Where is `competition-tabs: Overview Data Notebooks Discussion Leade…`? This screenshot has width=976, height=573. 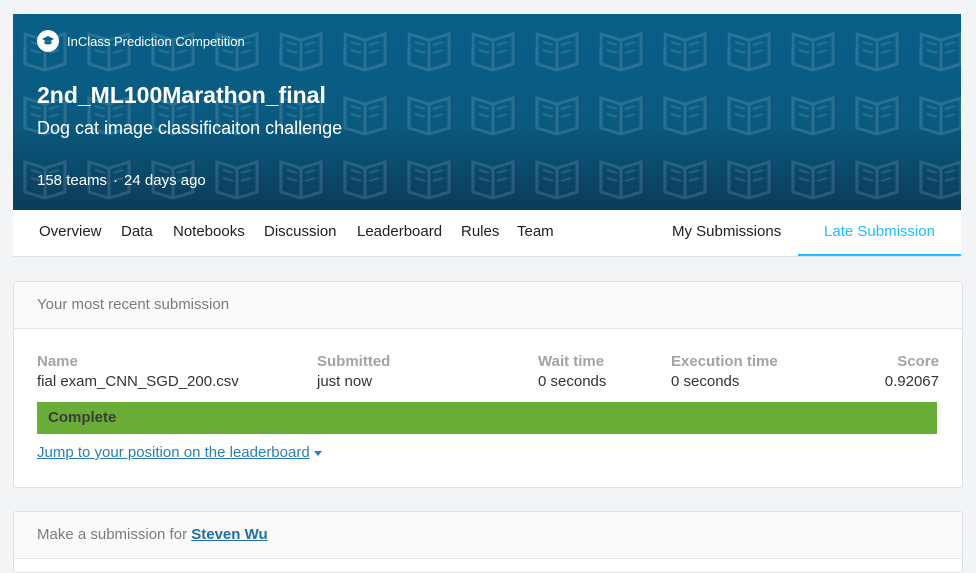 competition-tabs: Overview Data Notebooks Discussion Leade… is located at coordinates (487, 233).